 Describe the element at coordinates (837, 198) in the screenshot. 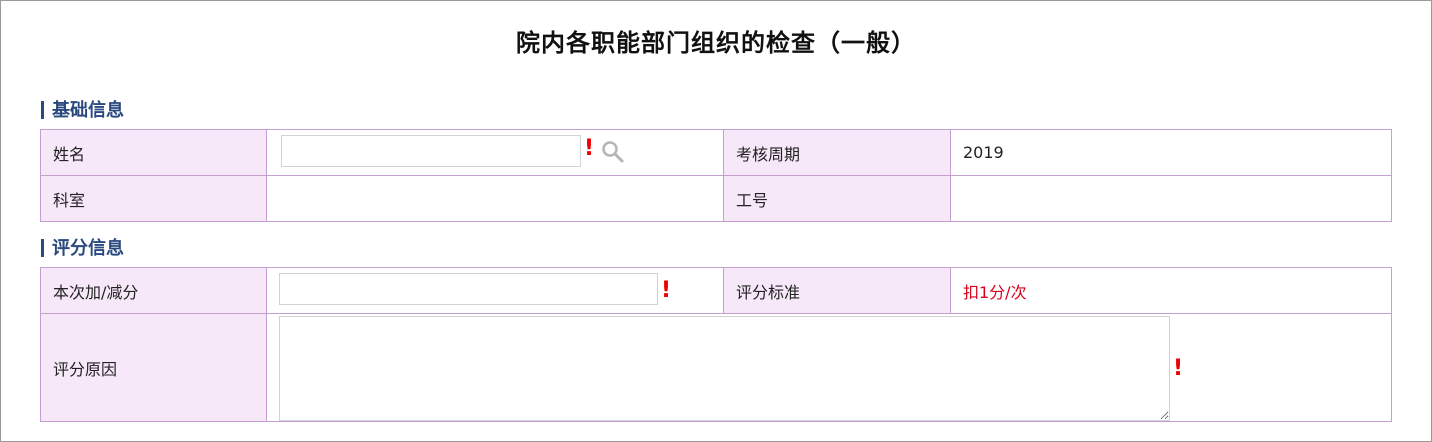

I see `employee-id-label: 工号` at that location.